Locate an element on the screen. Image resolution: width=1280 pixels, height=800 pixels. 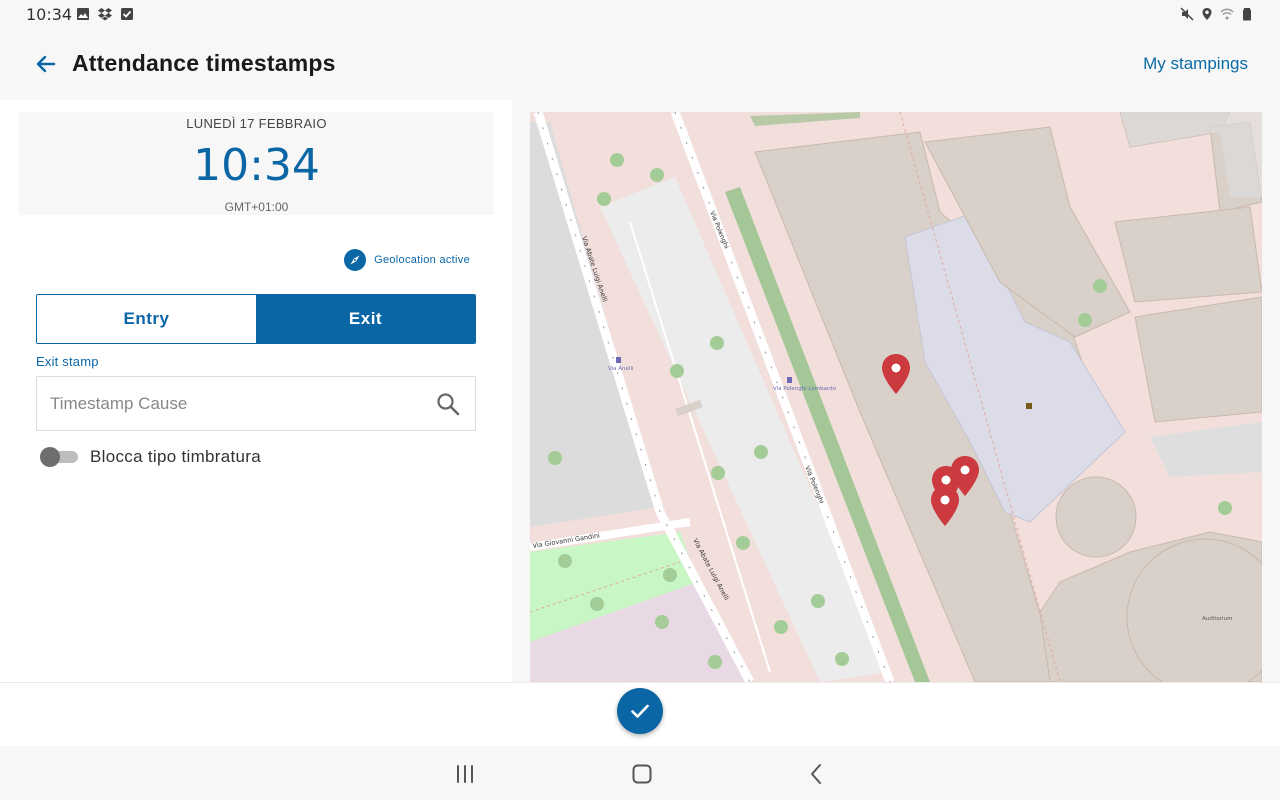
map-label-polenghi: Via Polenghi is located at coordinates (719, 230).